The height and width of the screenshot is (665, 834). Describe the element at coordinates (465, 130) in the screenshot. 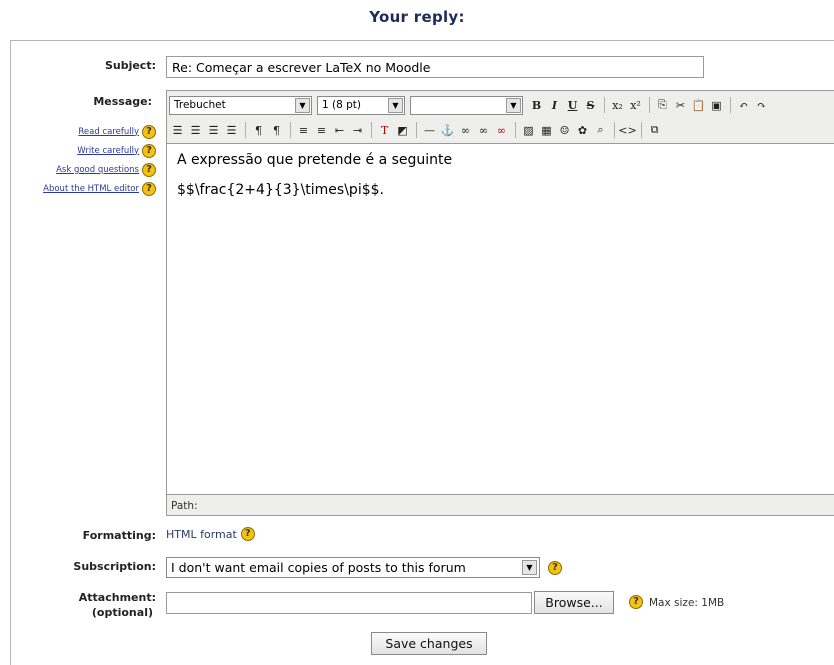

I see `link-icon: ∞` at that location.